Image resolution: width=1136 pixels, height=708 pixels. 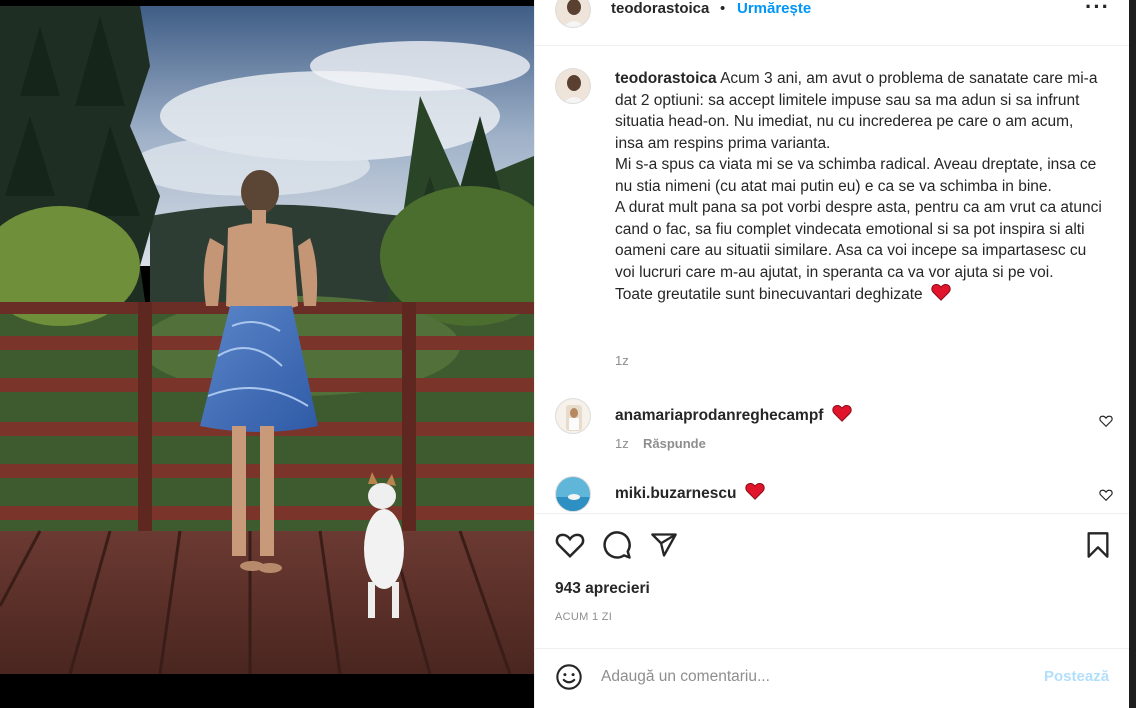 What do you see at coordinates (719, 415) in the screenshot?
I see `comment-username: anamariaprodanreghecampf` at bounding box center [719, 415].